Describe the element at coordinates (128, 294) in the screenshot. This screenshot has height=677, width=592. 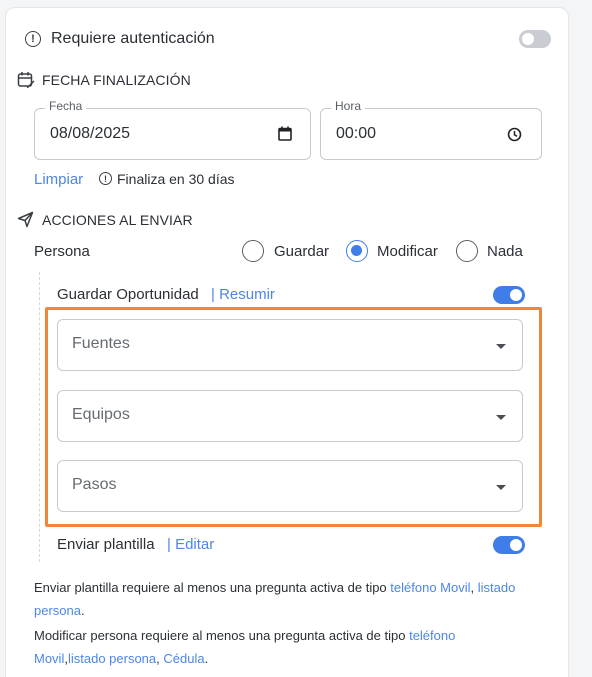
I see `guardar-oportunidad-label: Guardar Oportunidad` at that location.